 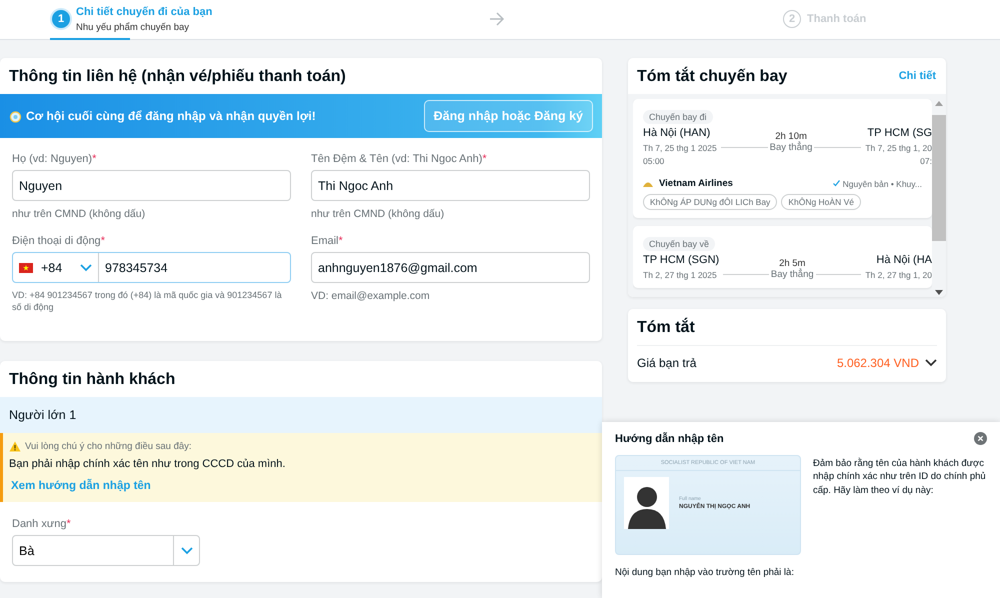 What do you see at coordinates (898, 275) in the screenshot?
I see `arrival-date: Th 2, 27 thg 1, 20` at bounding box center [898, 275].